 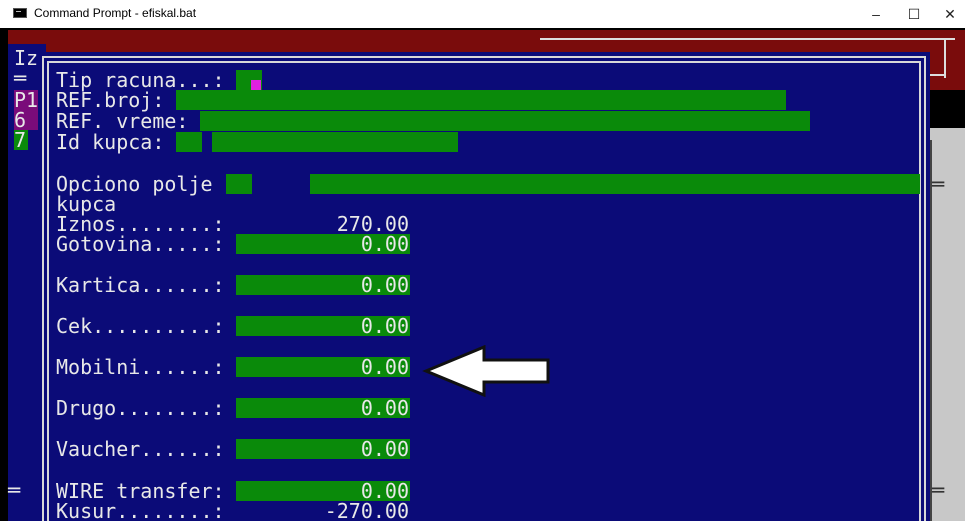 What do you see at coordinates (876, 14) in the screenshot?
I see `minimize-button: –` at bounding box center [876, 14].